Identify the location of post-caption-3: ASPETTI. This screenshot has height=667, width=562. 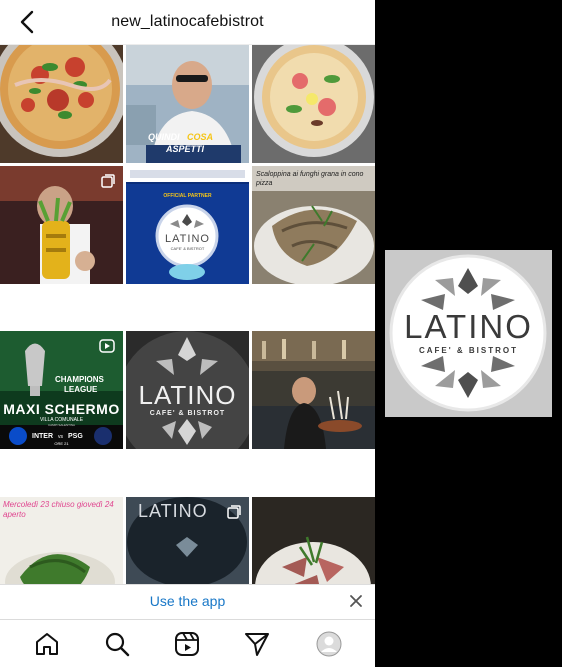
(185, 149).